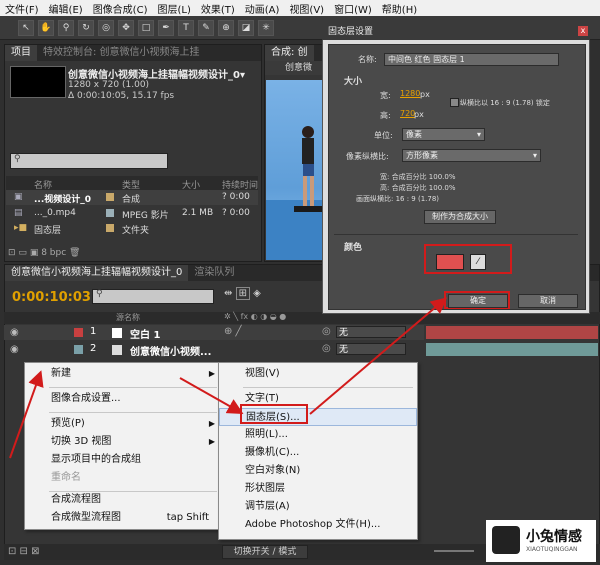 This screenshot has height=565, width=600. What do you see at coordinates (211, 395) in the screenshot?
I see `arrow-to-solid` at bounding box center [211, 395].